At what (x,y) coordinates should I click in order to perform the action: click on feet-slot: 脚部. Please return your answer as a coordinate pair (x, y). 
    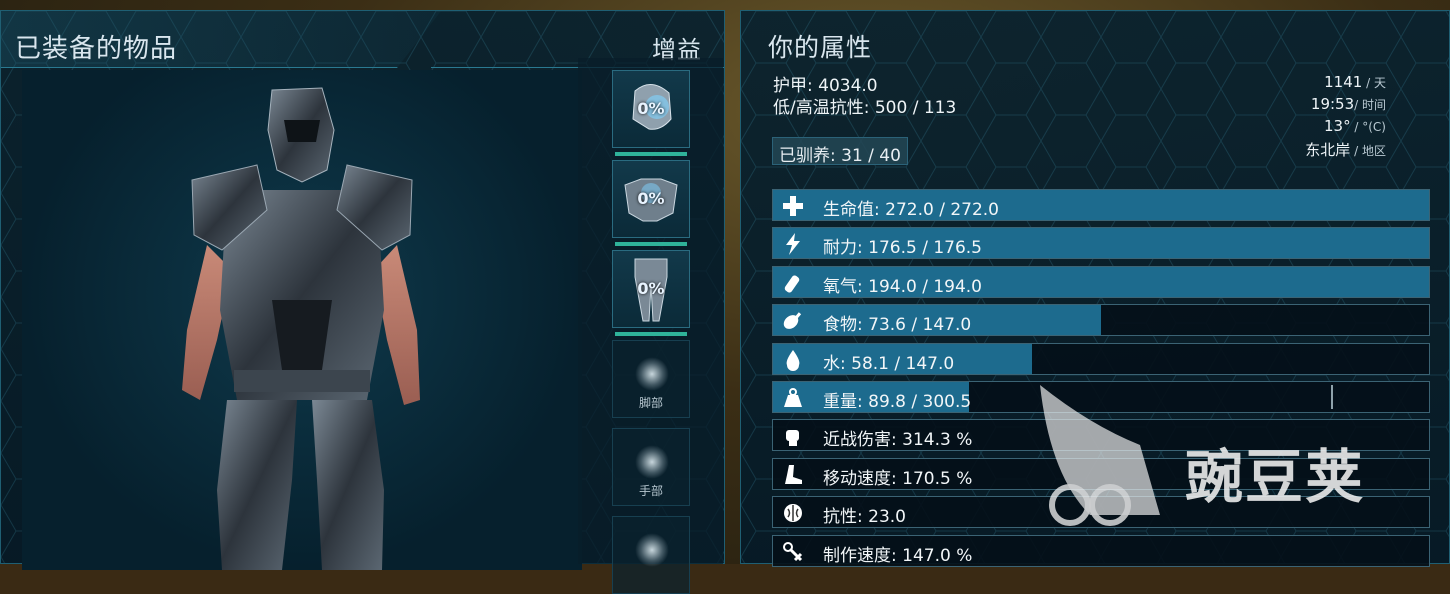
    Looking at the image, I should click on (651, 379).